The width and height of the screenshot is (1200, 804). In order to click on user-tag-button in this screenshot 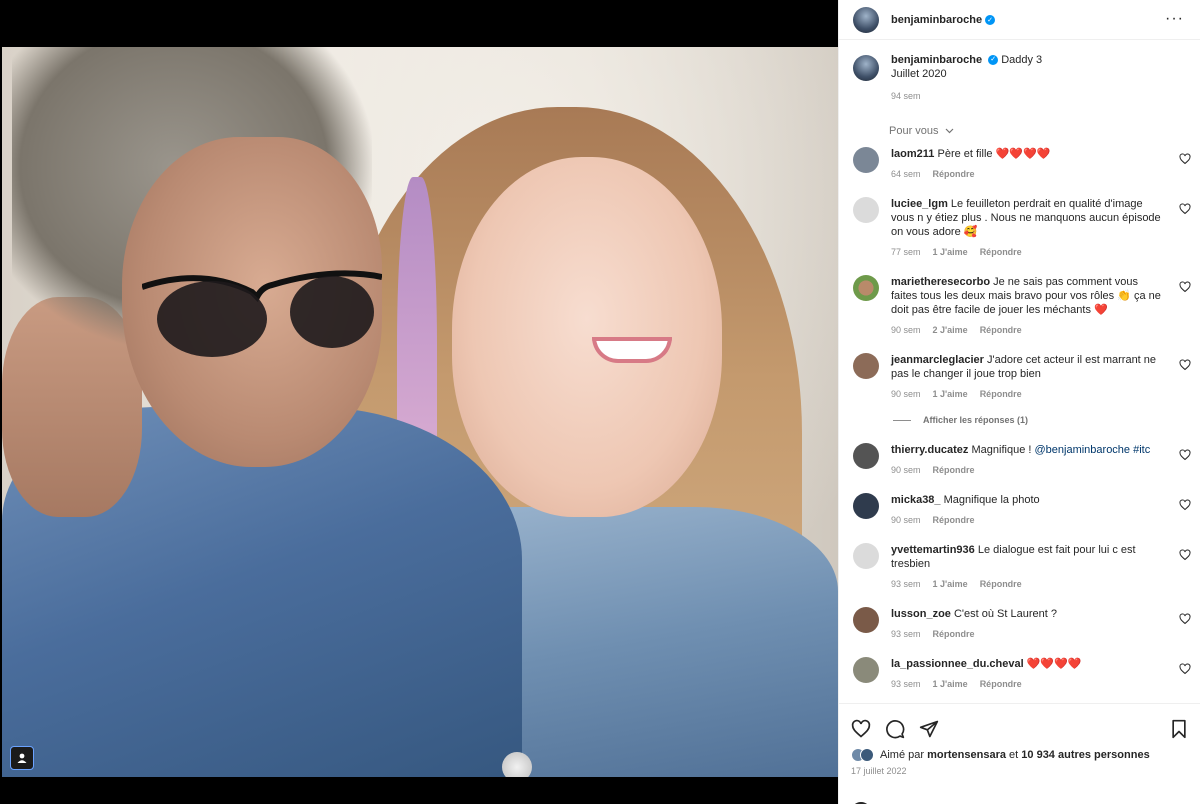, I will do `click(22, 758)`.